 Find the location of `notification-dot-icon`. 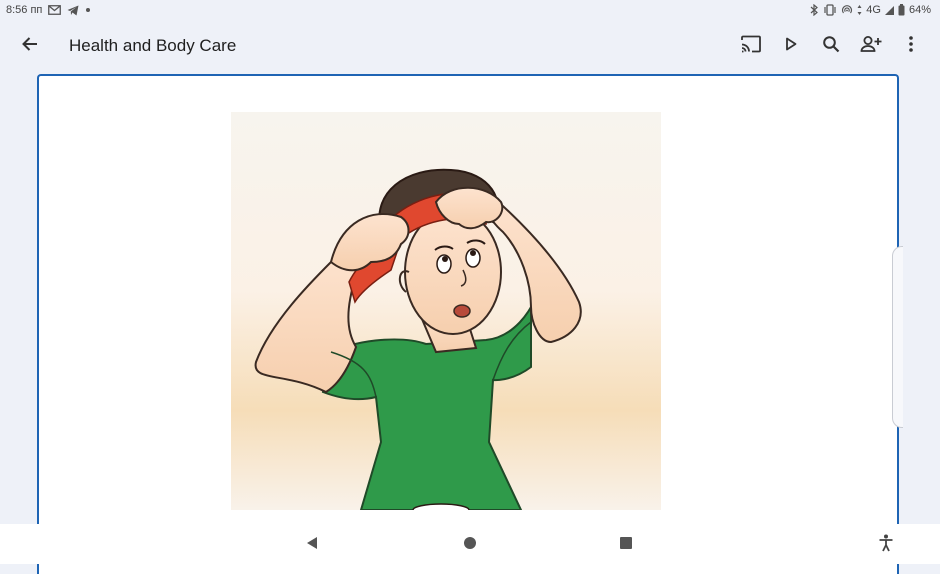

notification-dot-icon is located at coordinates (88, 10).